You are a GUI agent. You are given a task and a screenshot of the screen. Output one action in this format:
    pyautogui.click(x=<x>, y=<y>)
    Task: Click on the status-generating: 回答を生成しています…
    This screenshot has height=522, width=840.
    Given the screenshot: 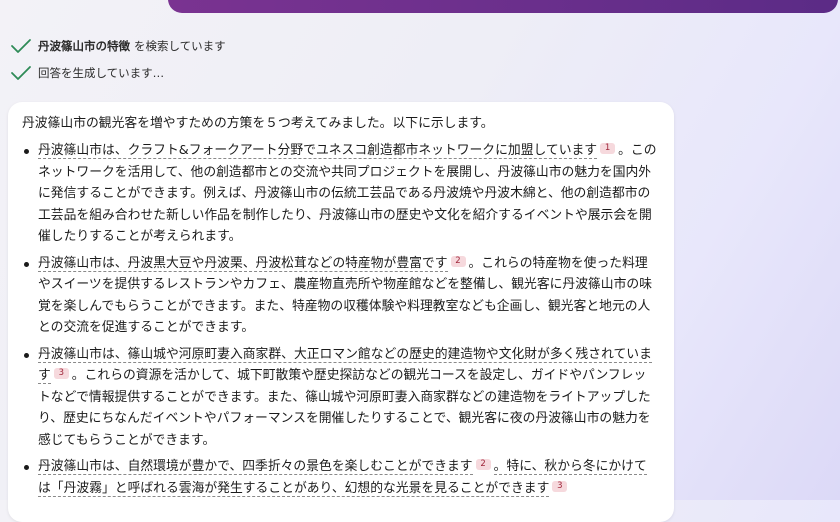 What is the action you would take?
    pyautogui.click(x=87, y=73)
    